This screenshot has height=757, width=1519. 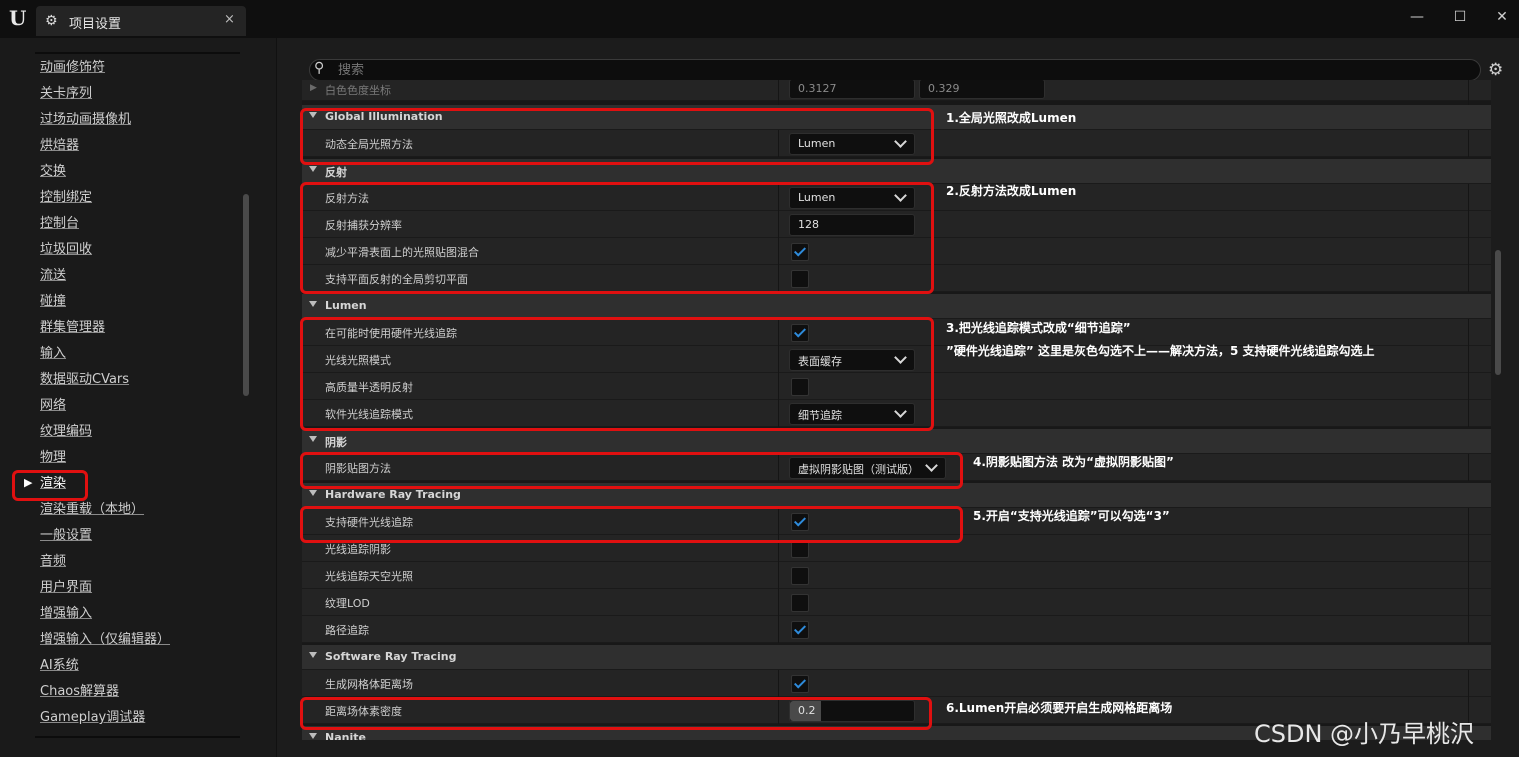 I want to click on category-shadow: 阴影, so click(x=896, y=441).